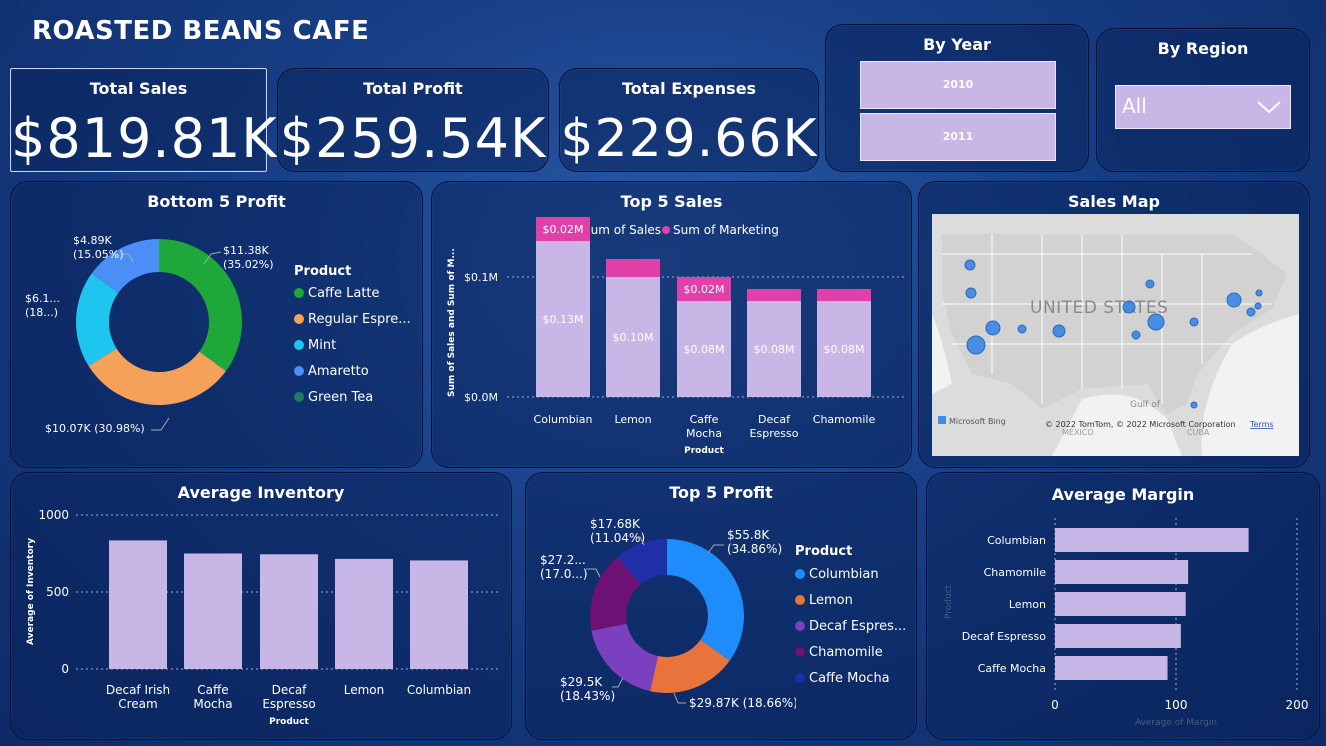 This screenshot has width=1326, height=746. I want to click on data-label-line: $11.38K, so click(246, 250).